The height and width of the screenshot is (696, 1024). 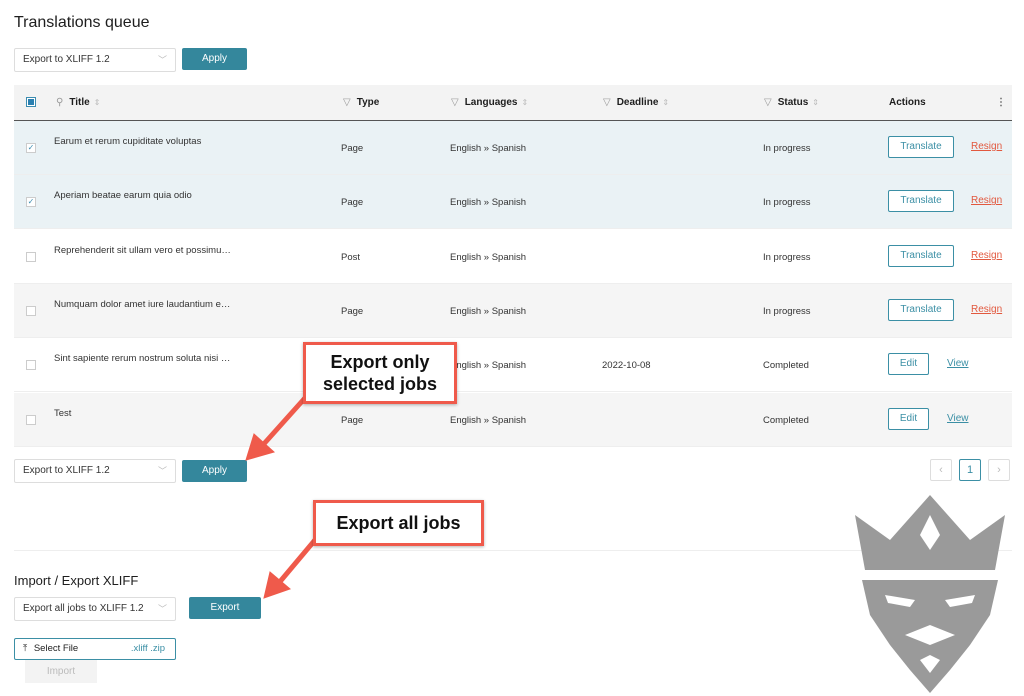 What do you see at coordinates (930, 594) in the screenshot?
I see `logo-icon` at bounding box center [930, 594].